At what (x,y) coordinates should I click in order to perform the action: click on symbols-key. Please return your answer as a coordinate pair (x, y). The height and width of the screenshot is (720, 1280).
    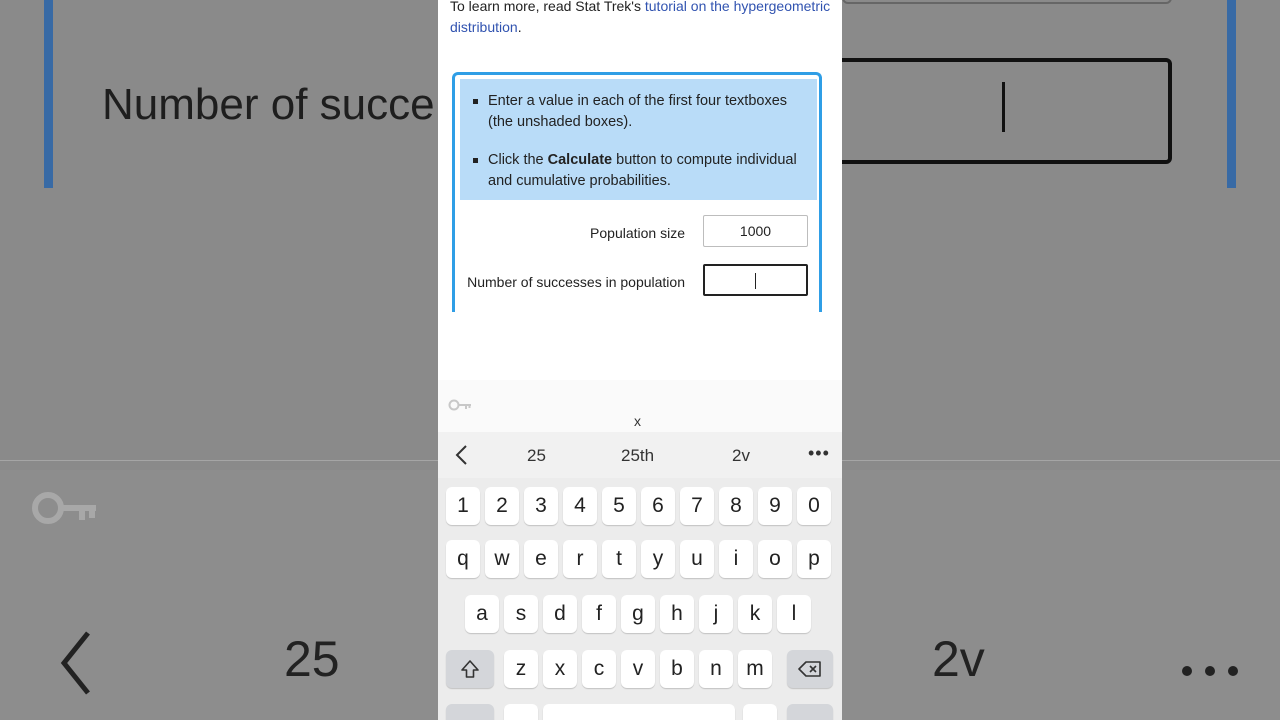
    Looking at the image, I should click on (470, 712).